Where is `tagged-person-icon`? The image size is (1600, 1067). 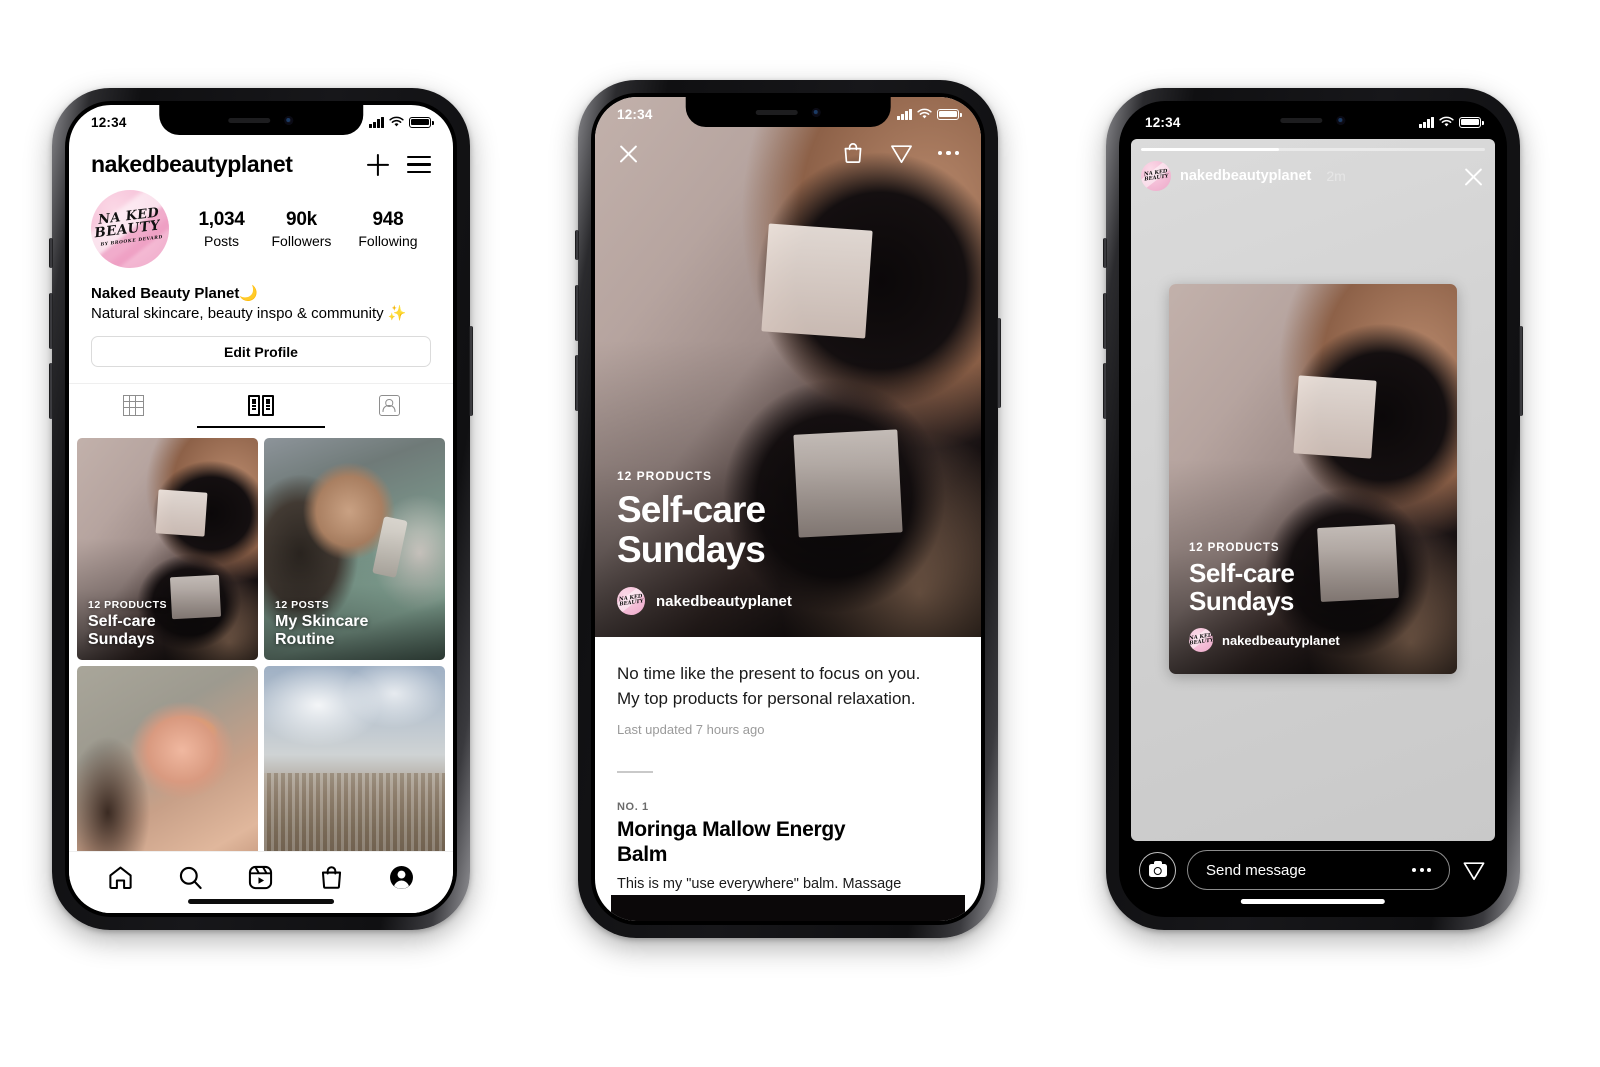 tagged-person-icon is located at coordinates (389, 405).